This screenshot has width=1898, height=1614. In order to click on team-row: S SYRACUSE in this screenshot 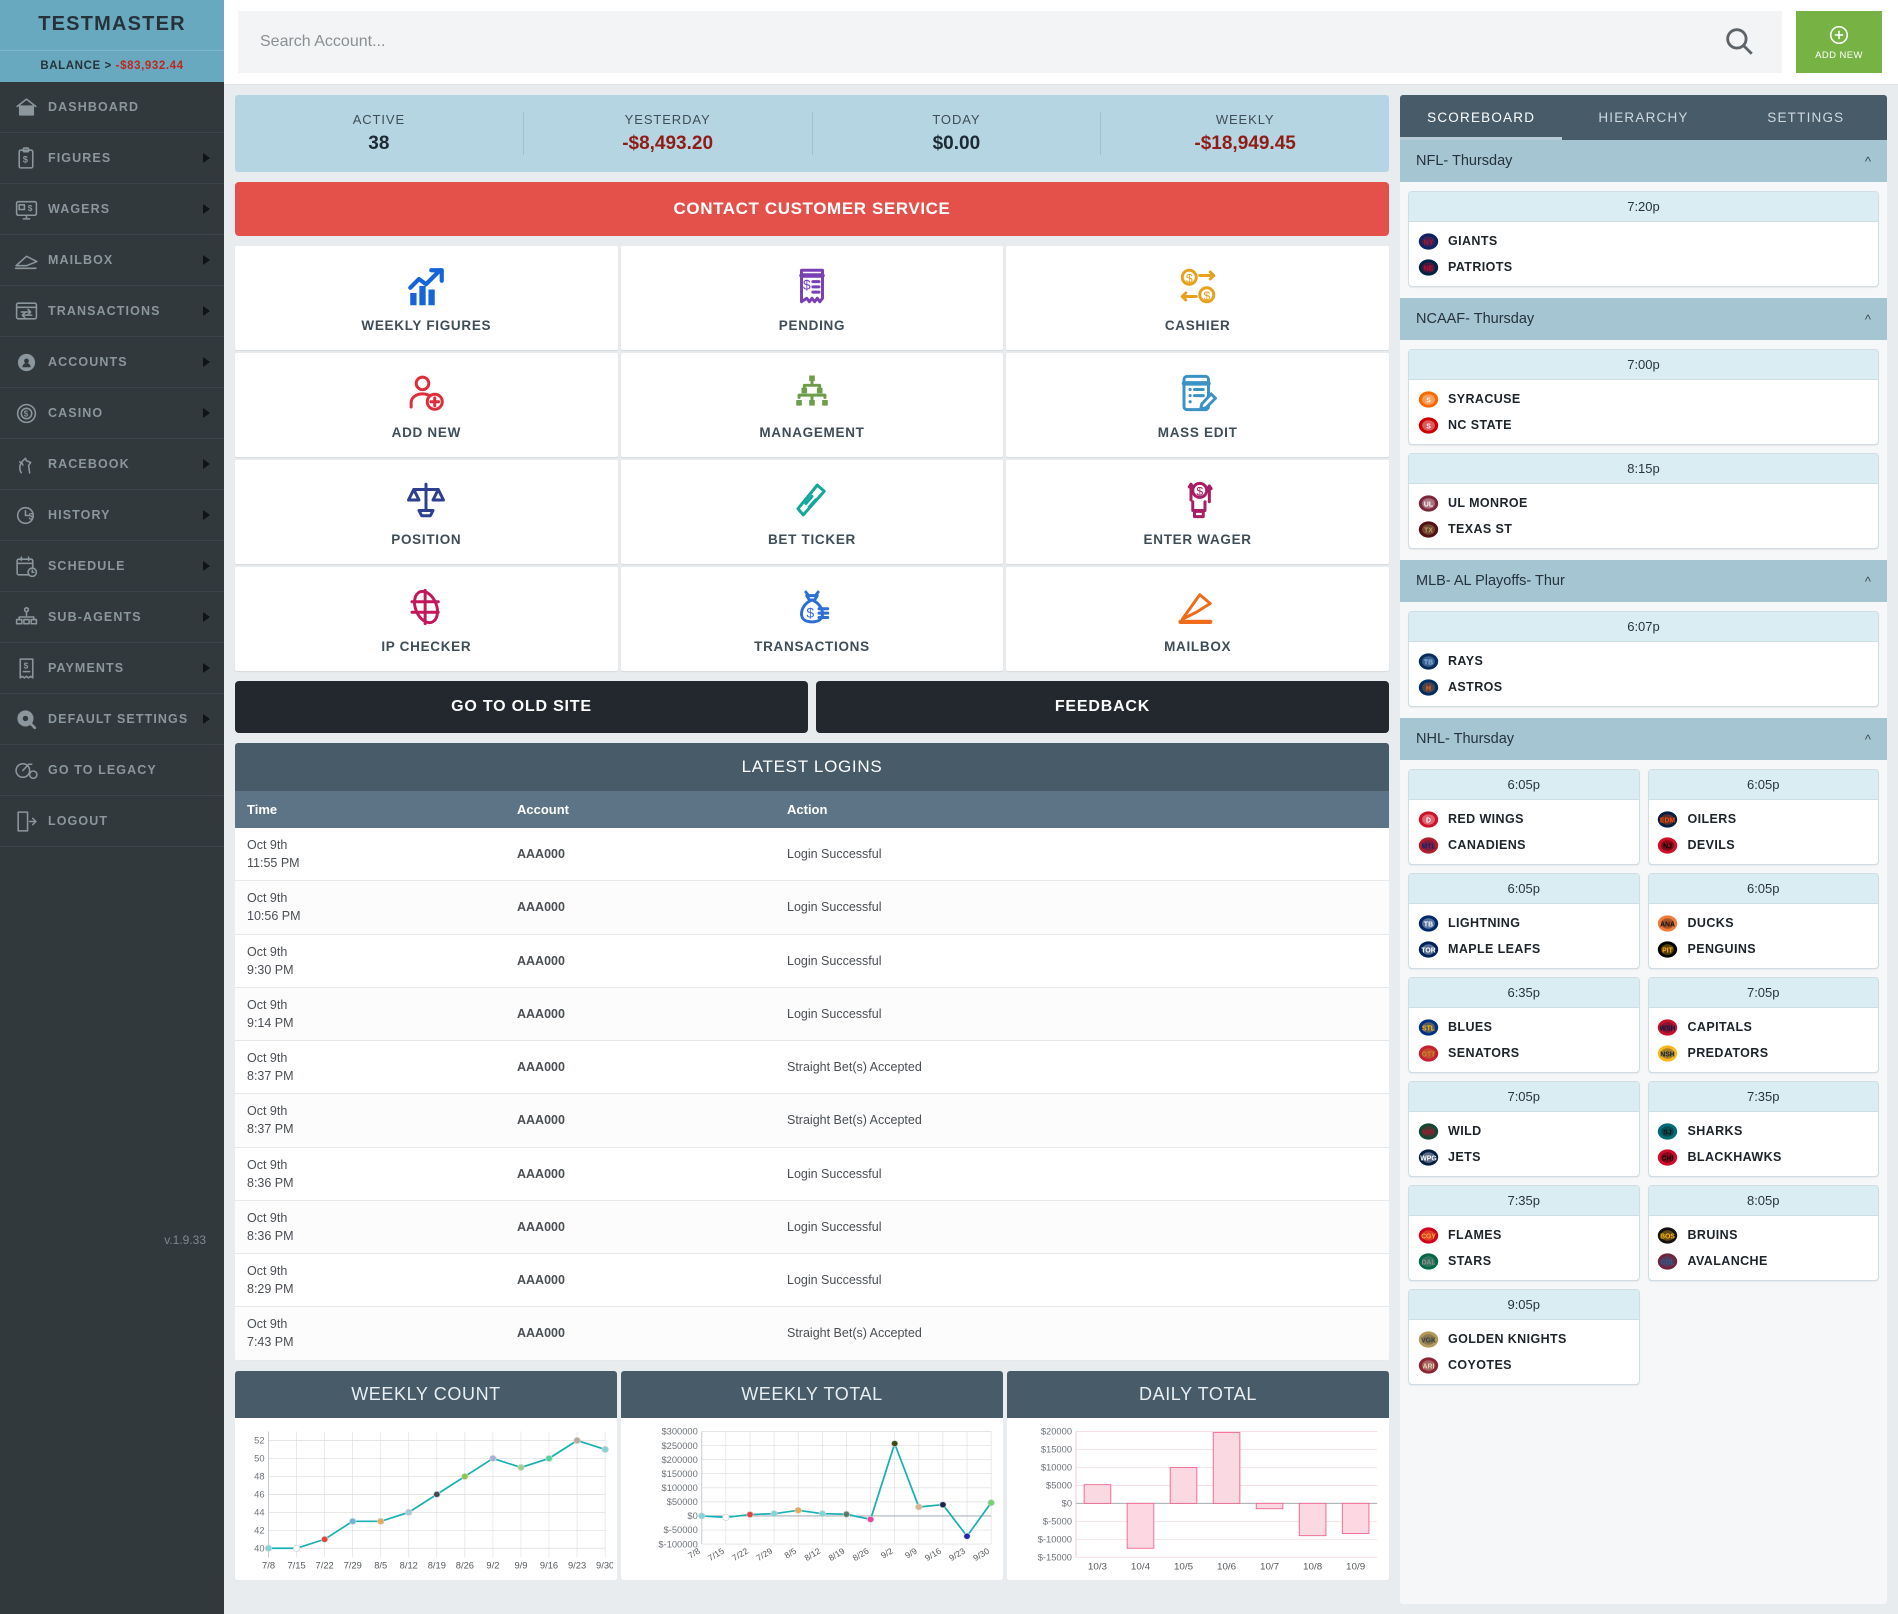, I will do `click(1645, 399)`.